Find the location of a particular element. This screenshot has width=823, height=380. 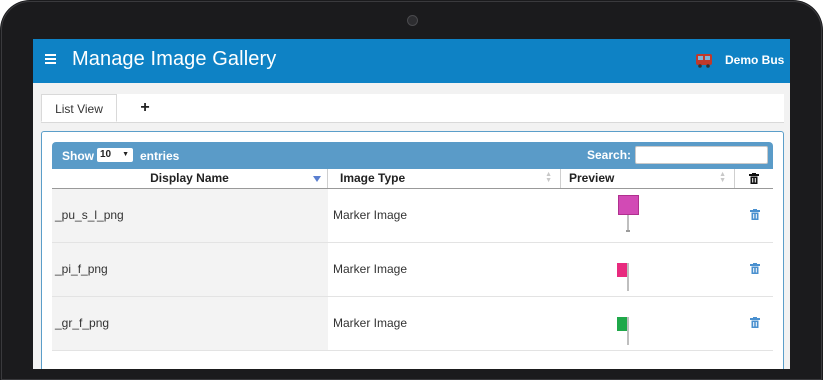

display-name-cell: _gr_f_png is located at coordinates (190, 323).